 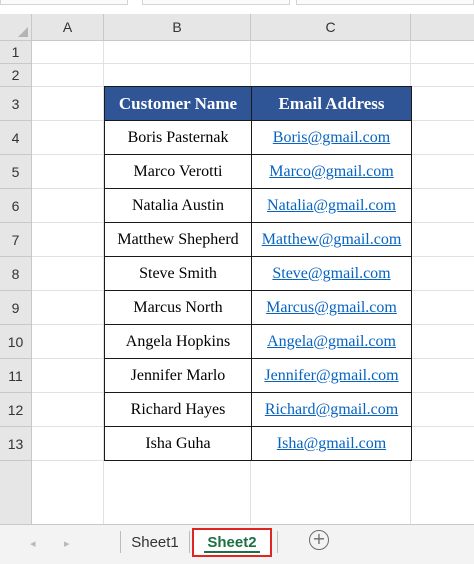 I want to click on email-link: Marco@gmail.com, so click(x=331, y=171).